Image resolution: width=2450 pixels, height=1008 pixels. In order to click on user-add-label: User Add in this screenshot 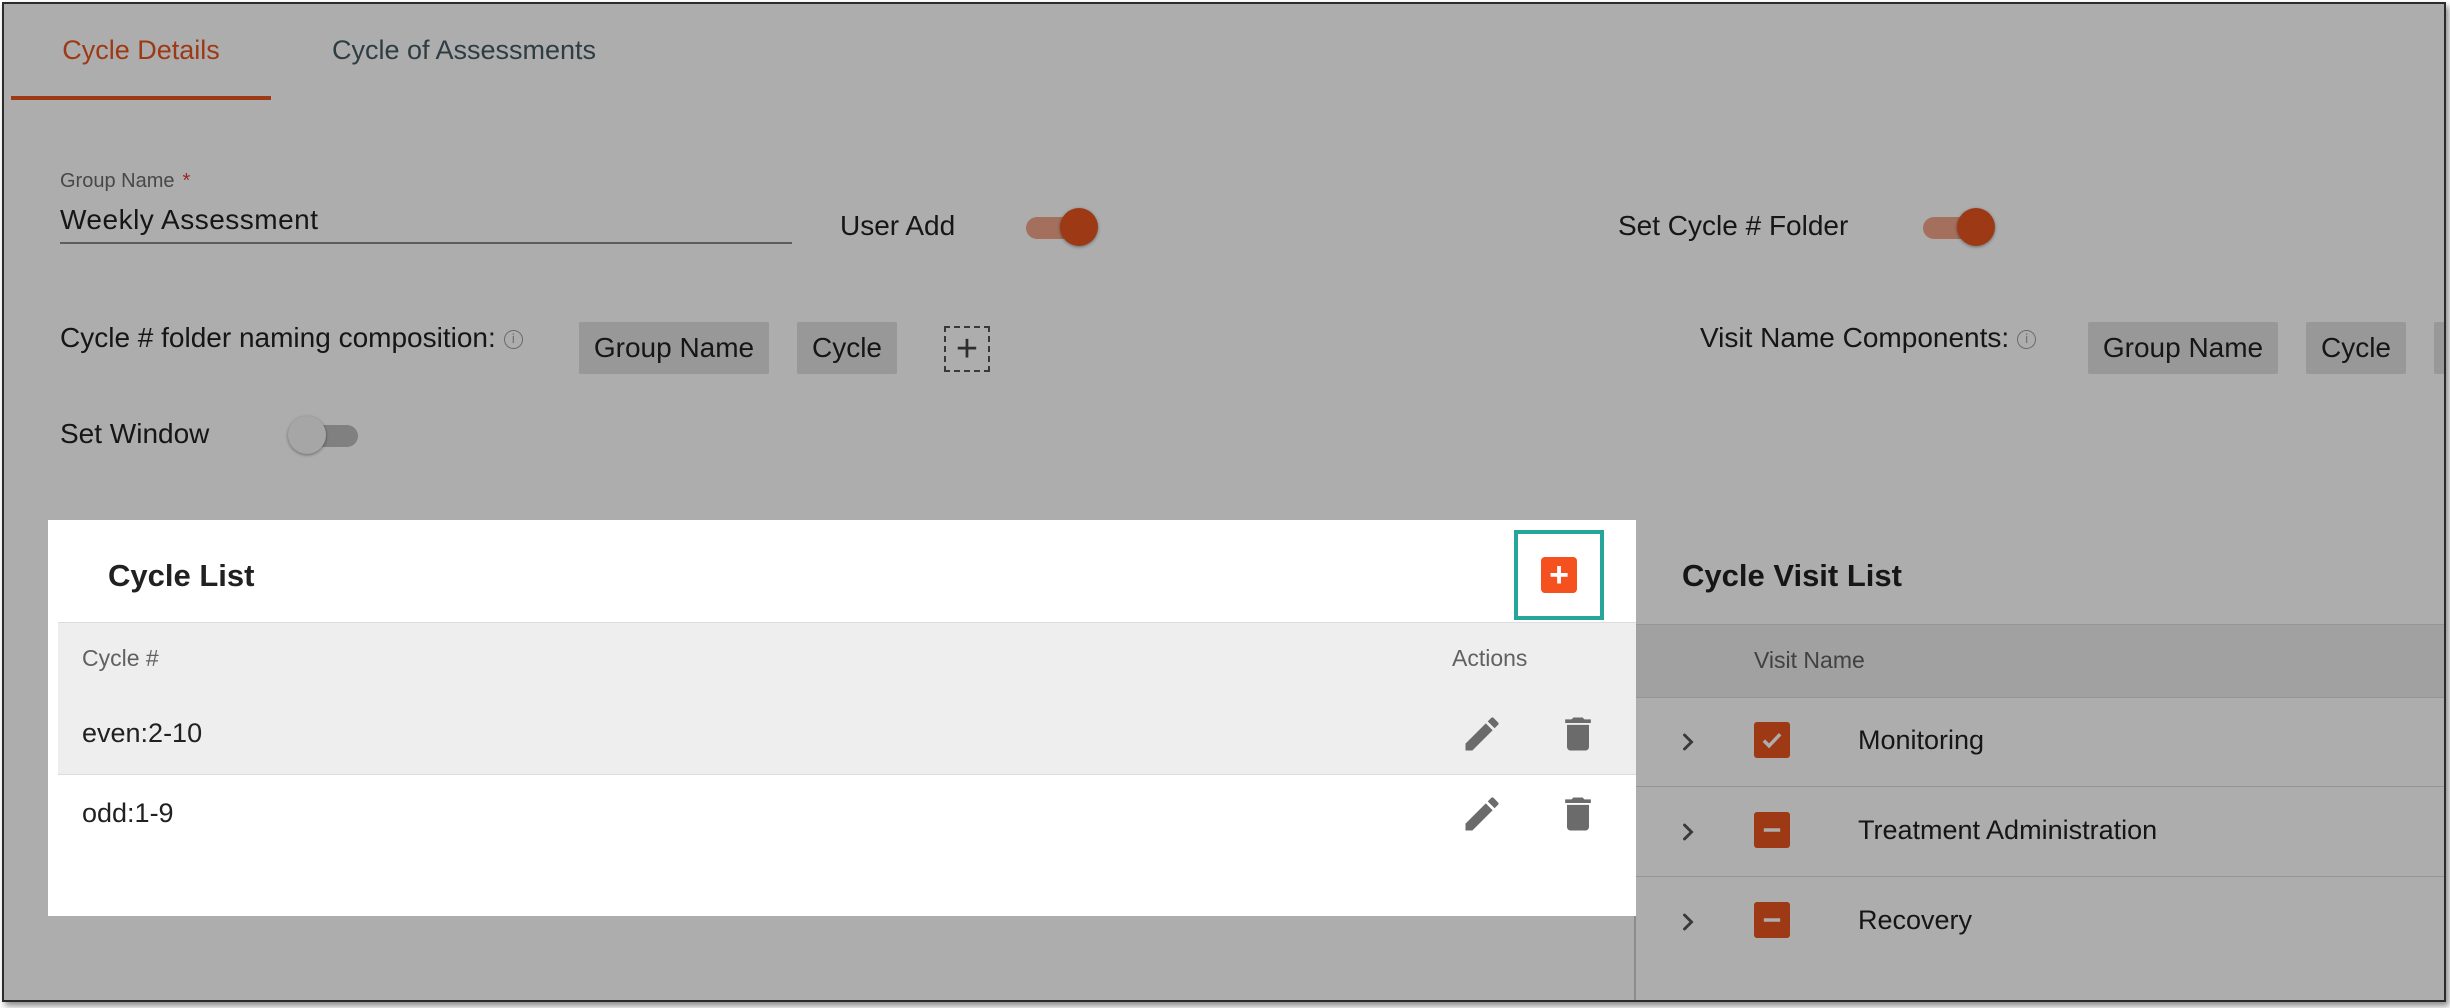, I will do `click(898, 225)`.